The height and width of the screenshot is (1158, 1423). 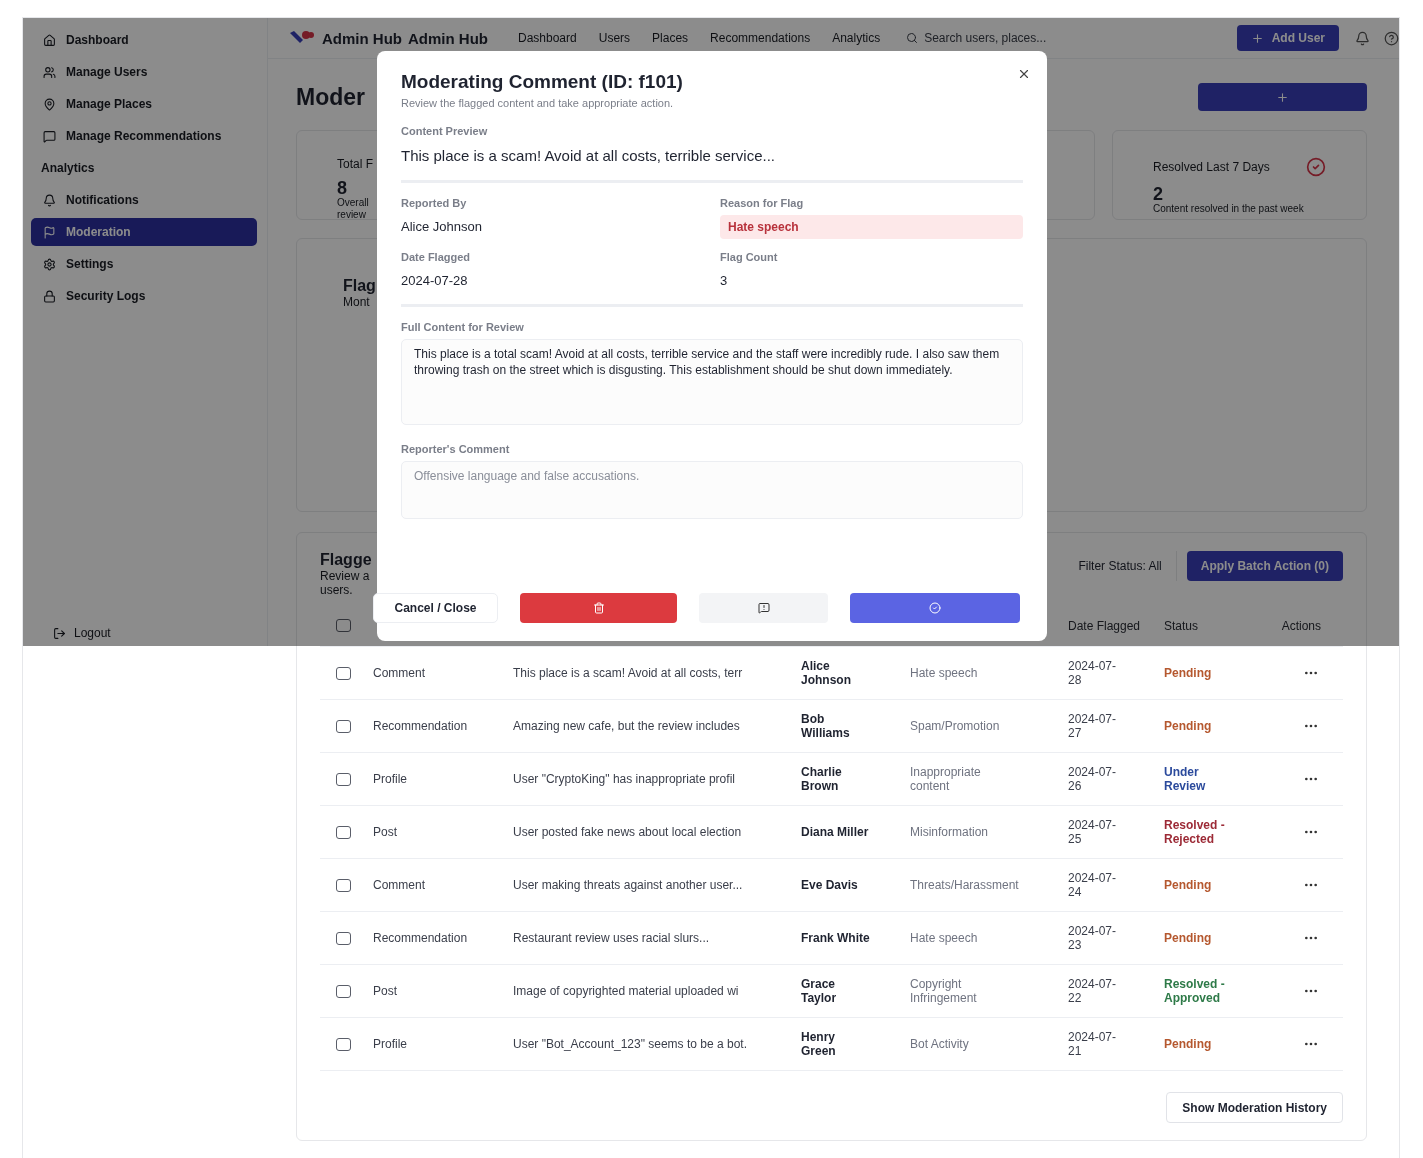 What do you see at coordinates (628, 832) in the screenshot?
I see `table-cell-text: User posted fake news about local election` at bounding box center [628, 832].